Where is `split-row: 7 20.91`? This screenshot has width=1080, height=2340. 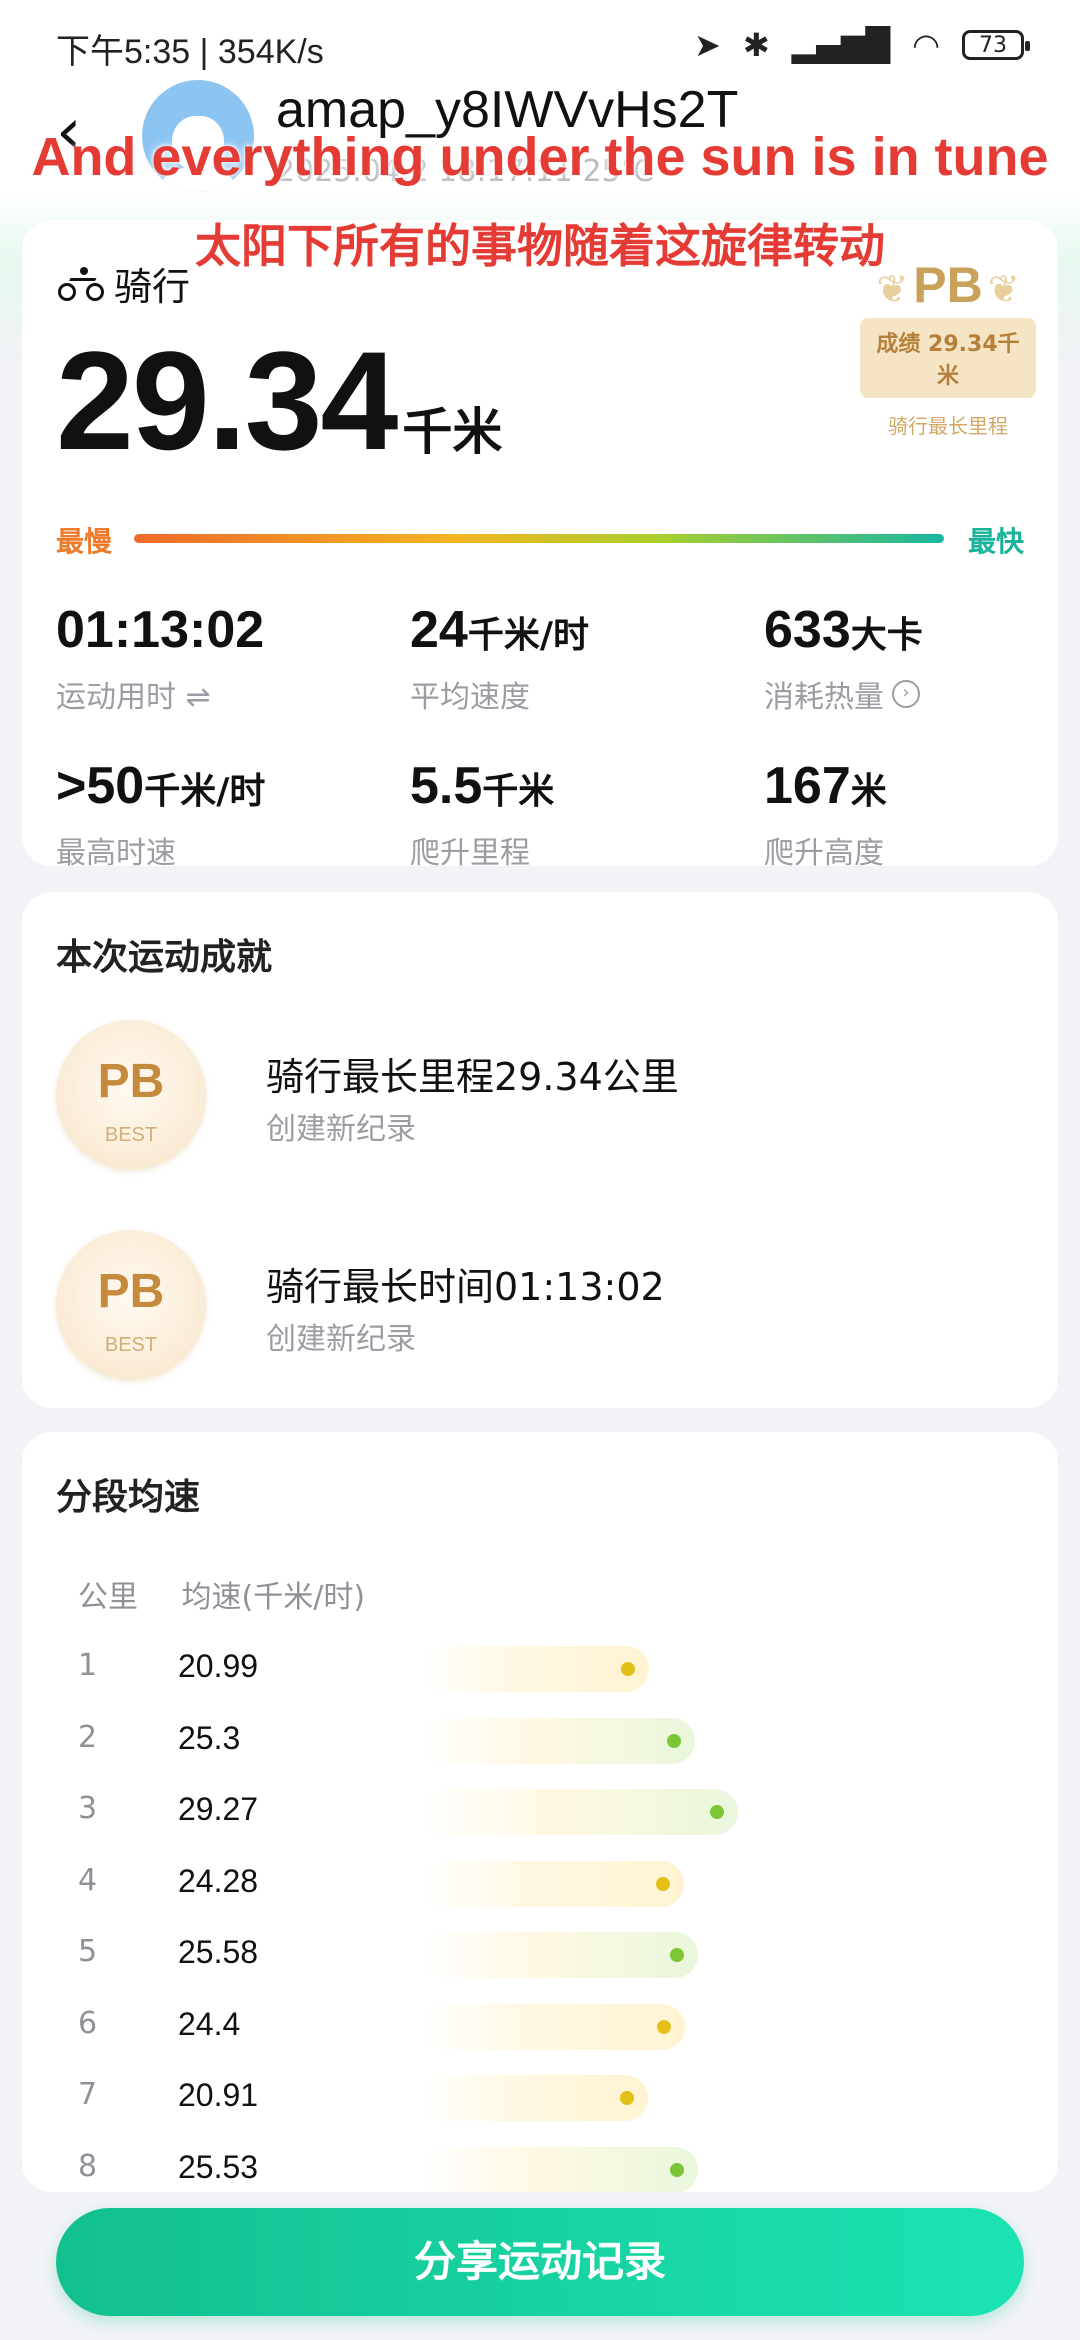 split-row: 7 20.91 is located at coordinates (558, 2097).